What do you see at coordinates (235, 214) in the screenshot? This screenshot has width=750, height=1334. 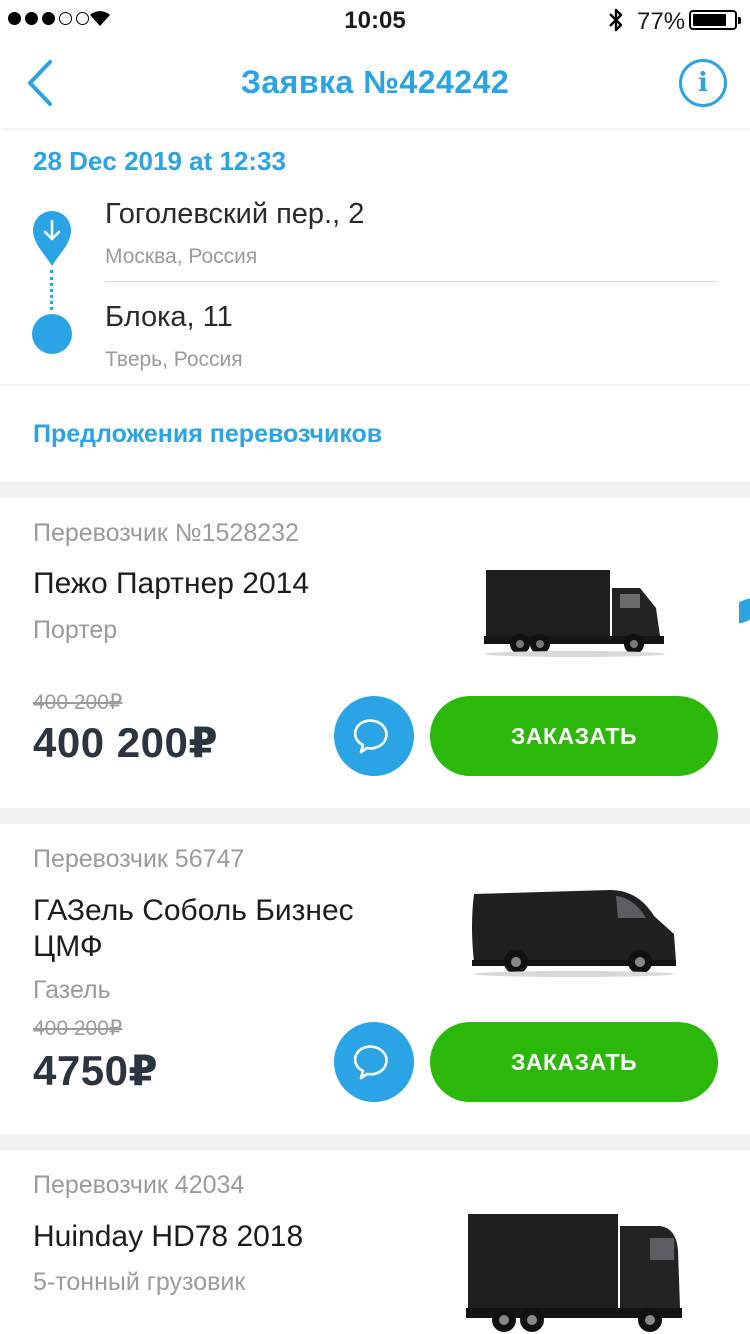 I see `origin-address: Гоголевский пер., 2` at bounding box center [235, 214].